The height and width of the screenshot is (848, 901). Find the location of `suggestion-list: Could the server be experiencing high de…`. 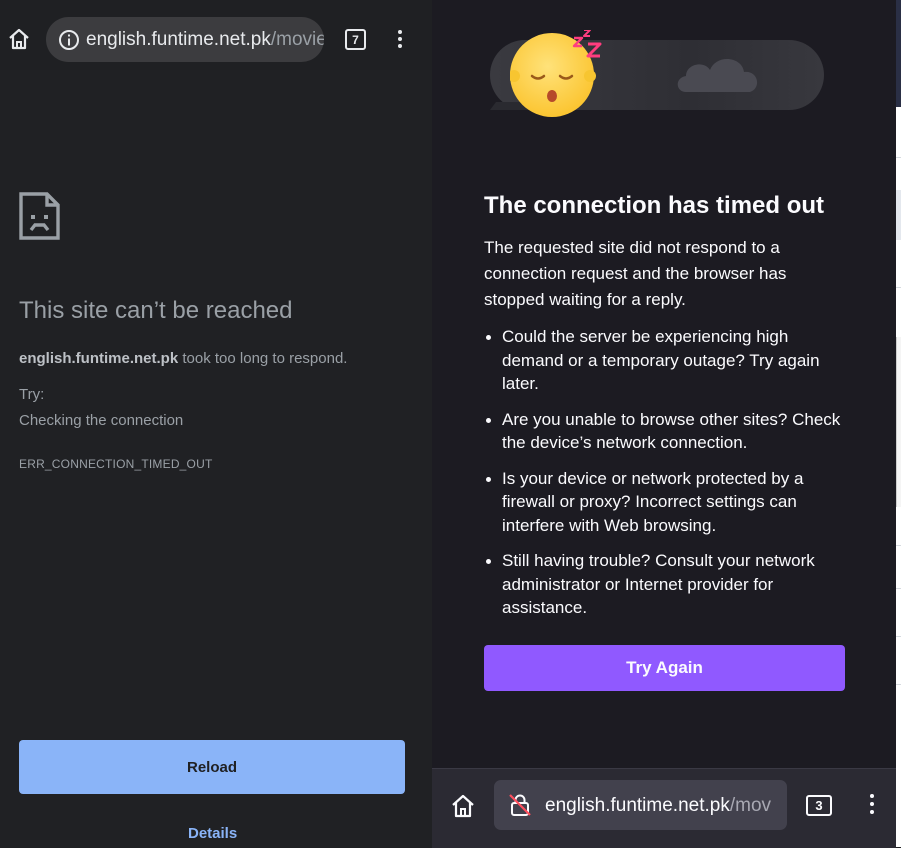

suggestion-list: Could the server be experiencing high de… is located at coordinates (664, 478).